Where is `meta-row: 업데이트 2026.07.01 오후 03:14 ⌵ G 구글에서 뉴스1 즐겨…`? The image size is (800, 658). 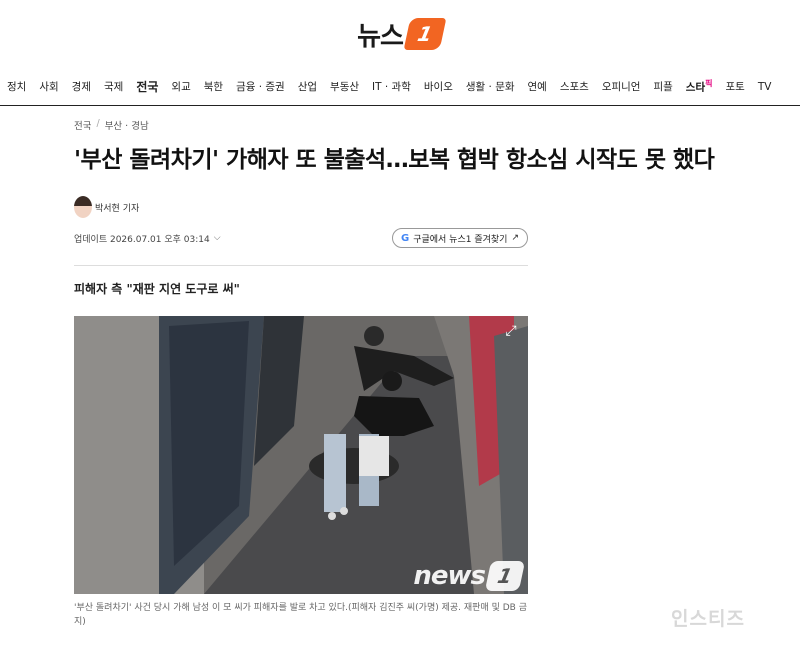 meta-row: 업데이트 2026.07.01 오후 03:14 ⌵ G 구글에서 뉴스1 즐겨… is located at coordinates (301, 238).